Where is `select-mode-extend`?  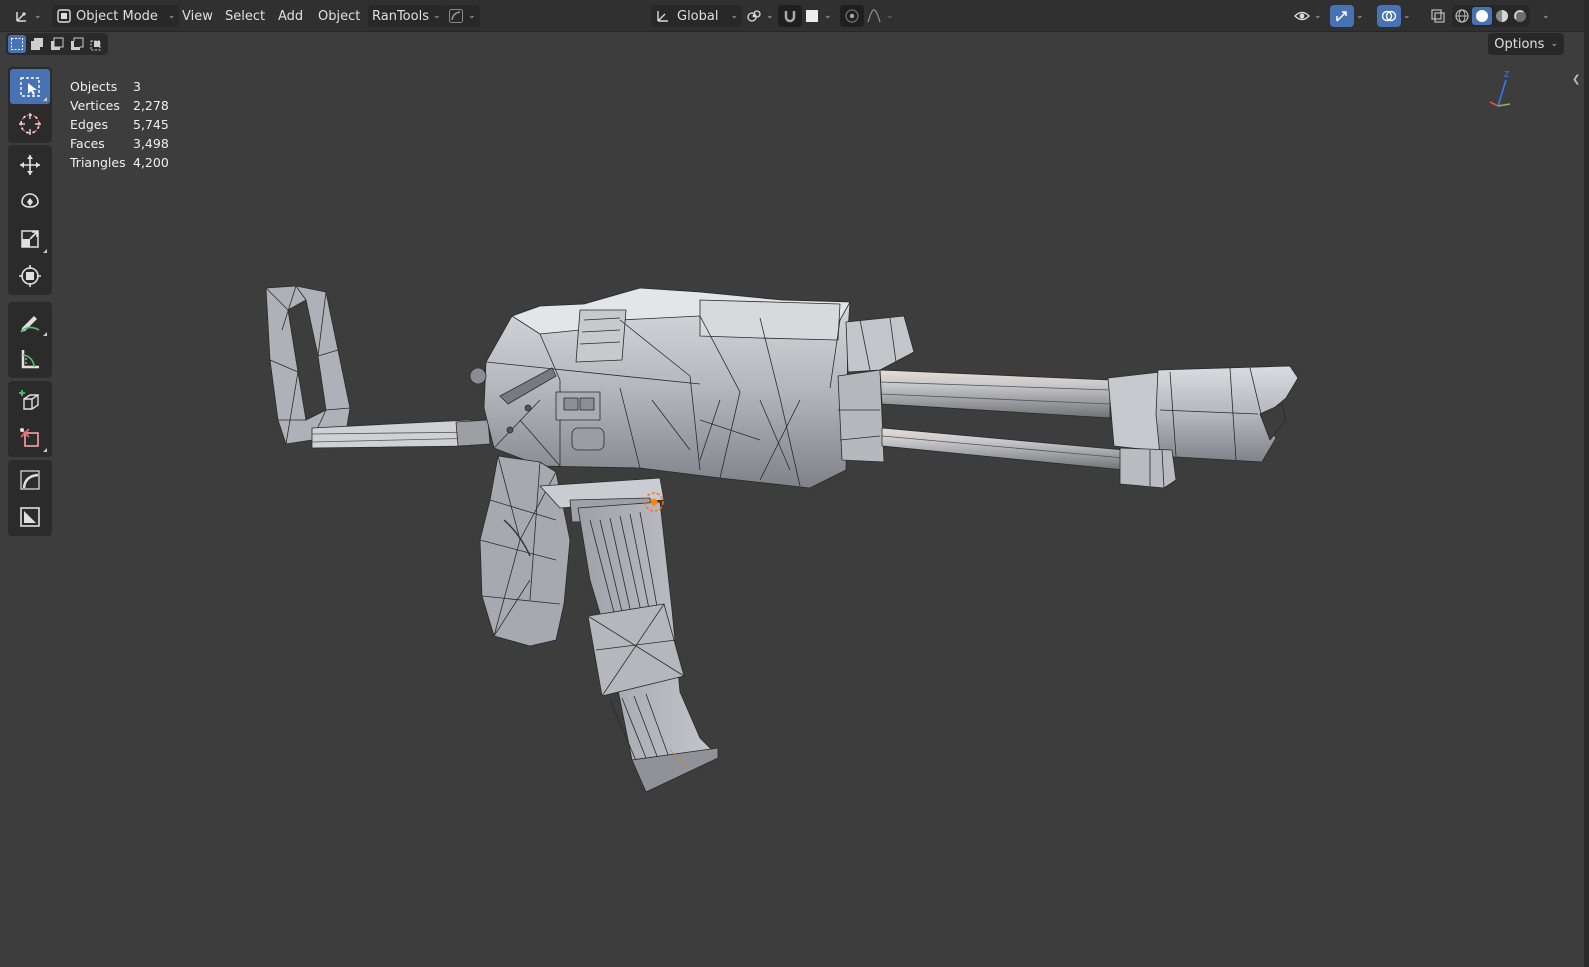 select-mode-extend is located at coordinates (37, 44).